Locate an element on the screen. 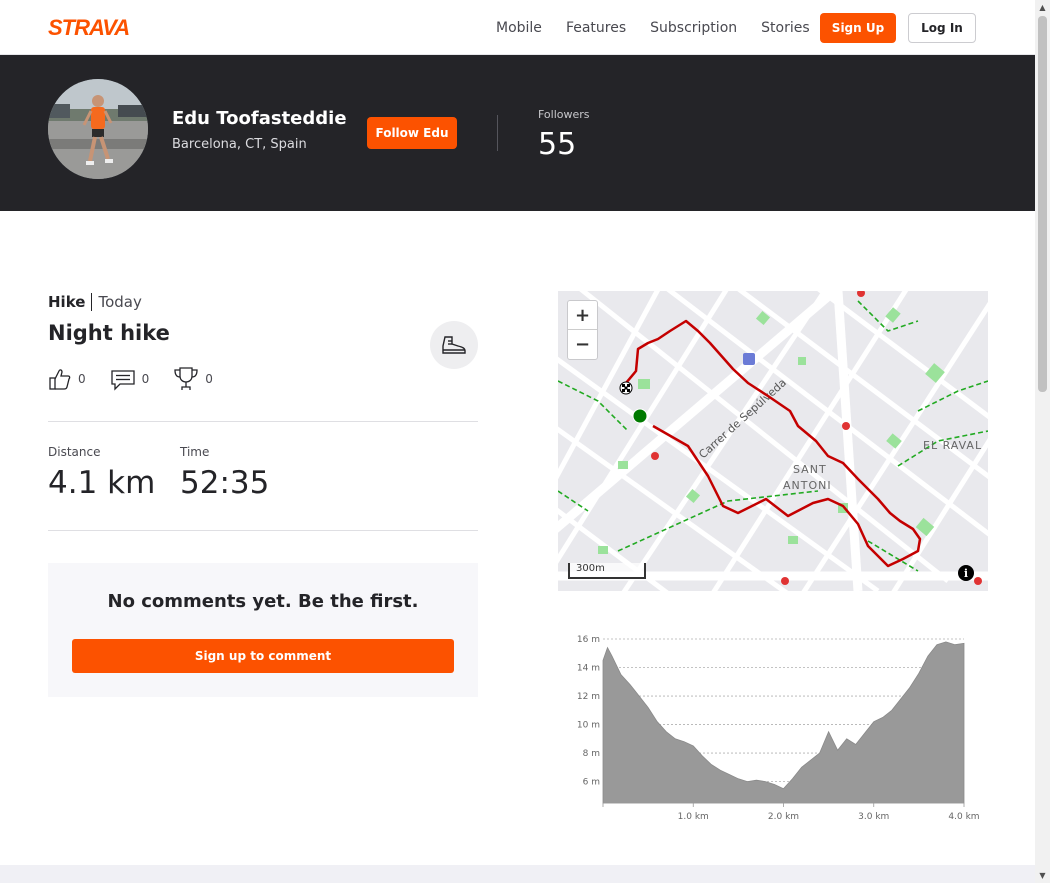 The image size is (1050, 883). athlete-name: Edu Toofasteddie is located at coordinates (259, 118).